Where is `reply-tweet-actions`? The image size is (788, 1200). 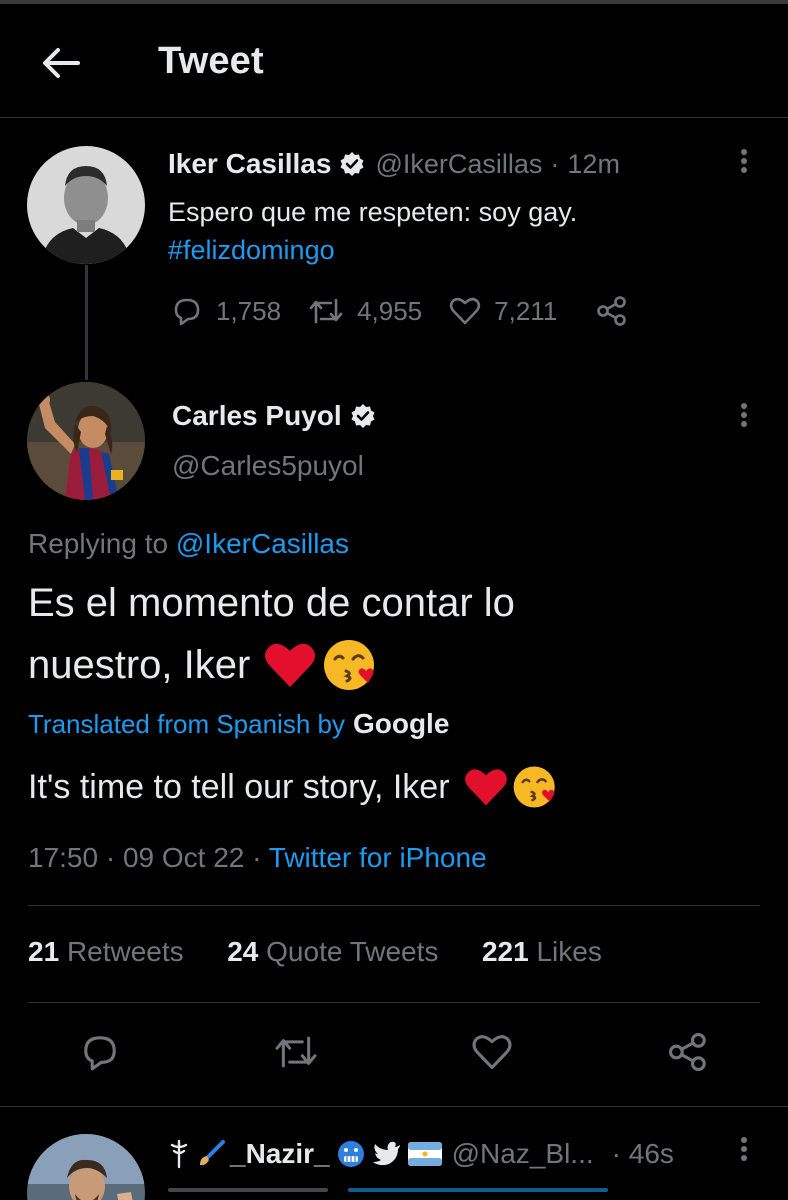
reply-tweet-actions is located at coordinates (394, 1055).